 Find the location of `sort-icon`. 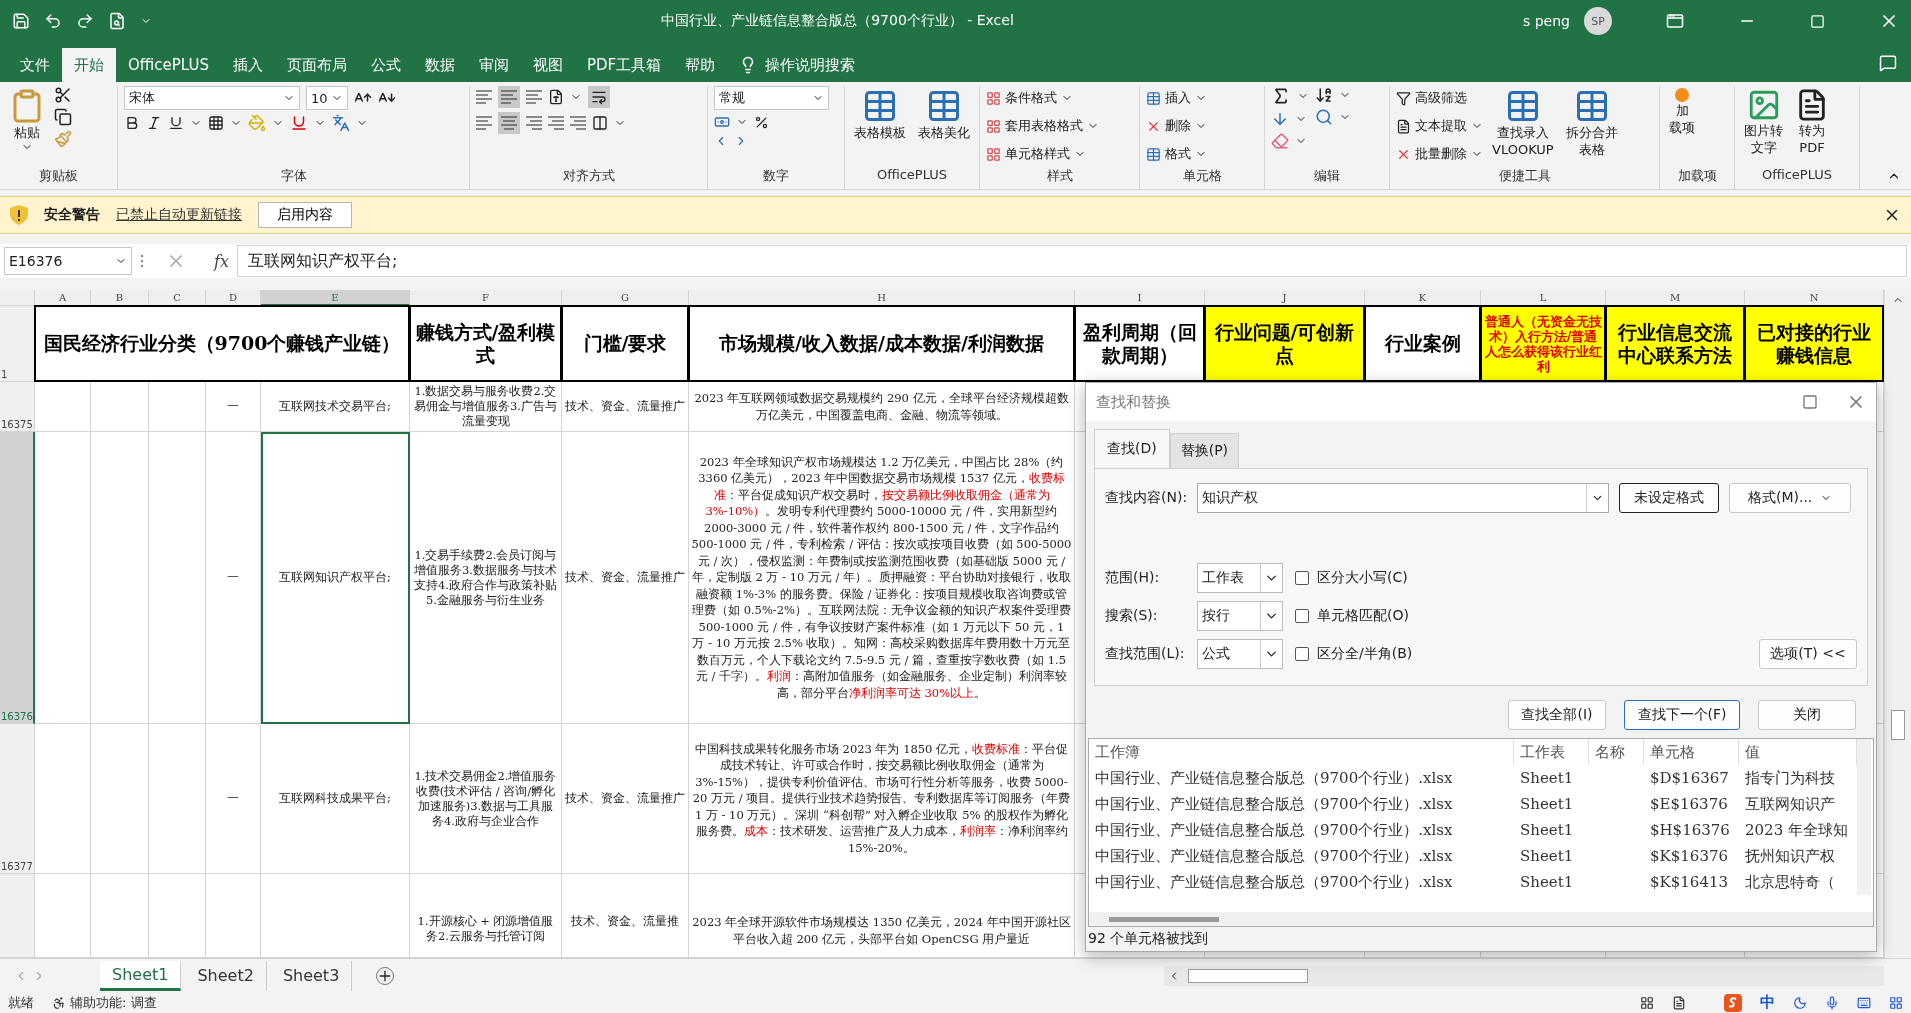

sort-icon is located at coordinates (1324, 95).